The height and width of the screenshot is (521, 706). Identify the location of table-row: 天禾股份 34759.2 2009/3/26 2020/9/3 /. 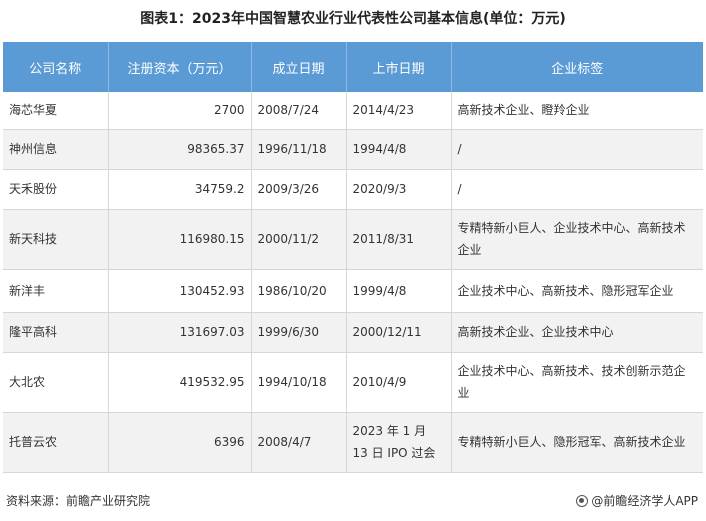
(353, 189).